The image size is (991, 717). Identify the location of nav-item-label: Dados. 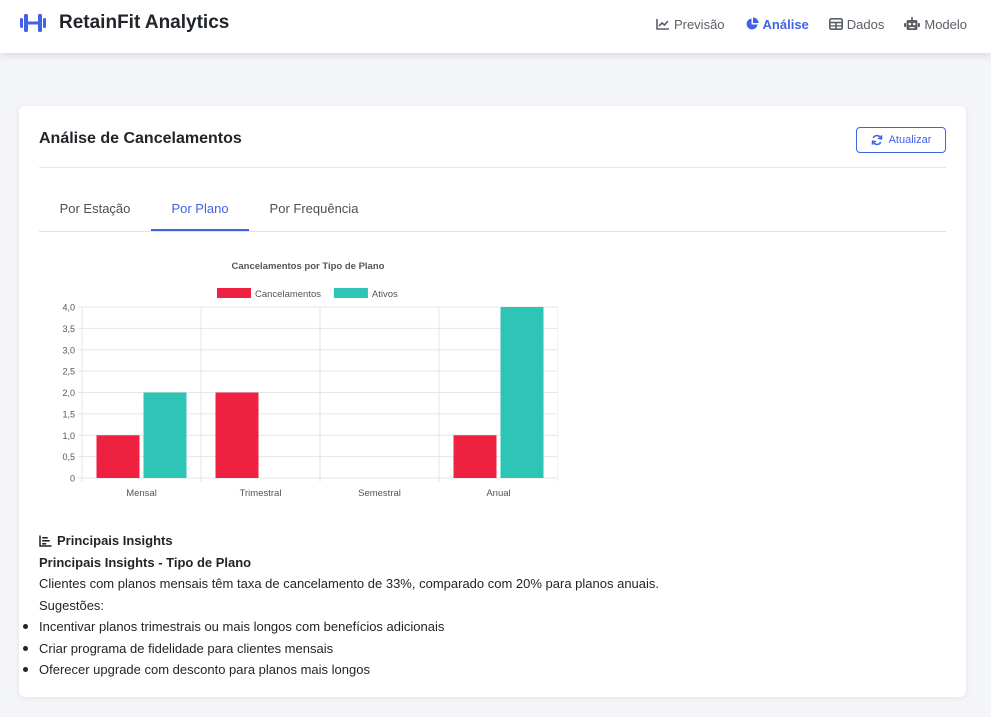
(865, 24).